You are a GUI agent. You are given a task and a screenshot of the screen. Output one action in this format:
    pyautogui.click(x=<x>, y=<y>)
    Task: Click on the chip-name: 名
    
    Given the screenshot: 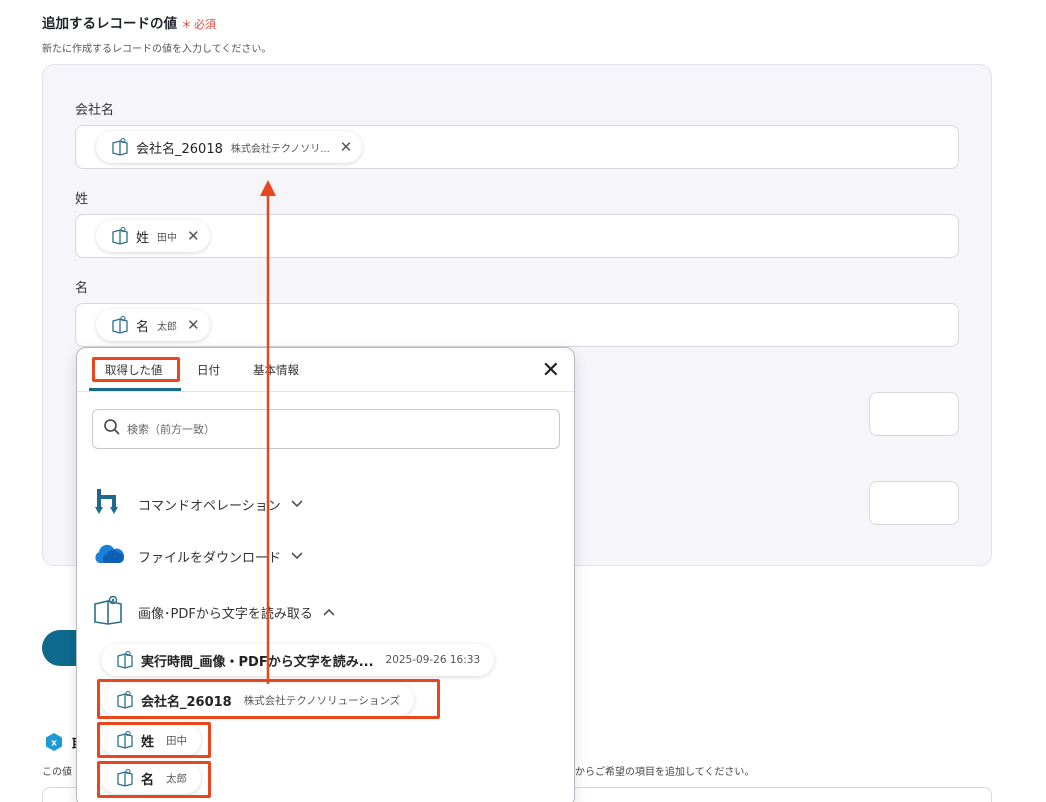 What is the action you would take?
    pyautogui.click(x=143, y=327)
    